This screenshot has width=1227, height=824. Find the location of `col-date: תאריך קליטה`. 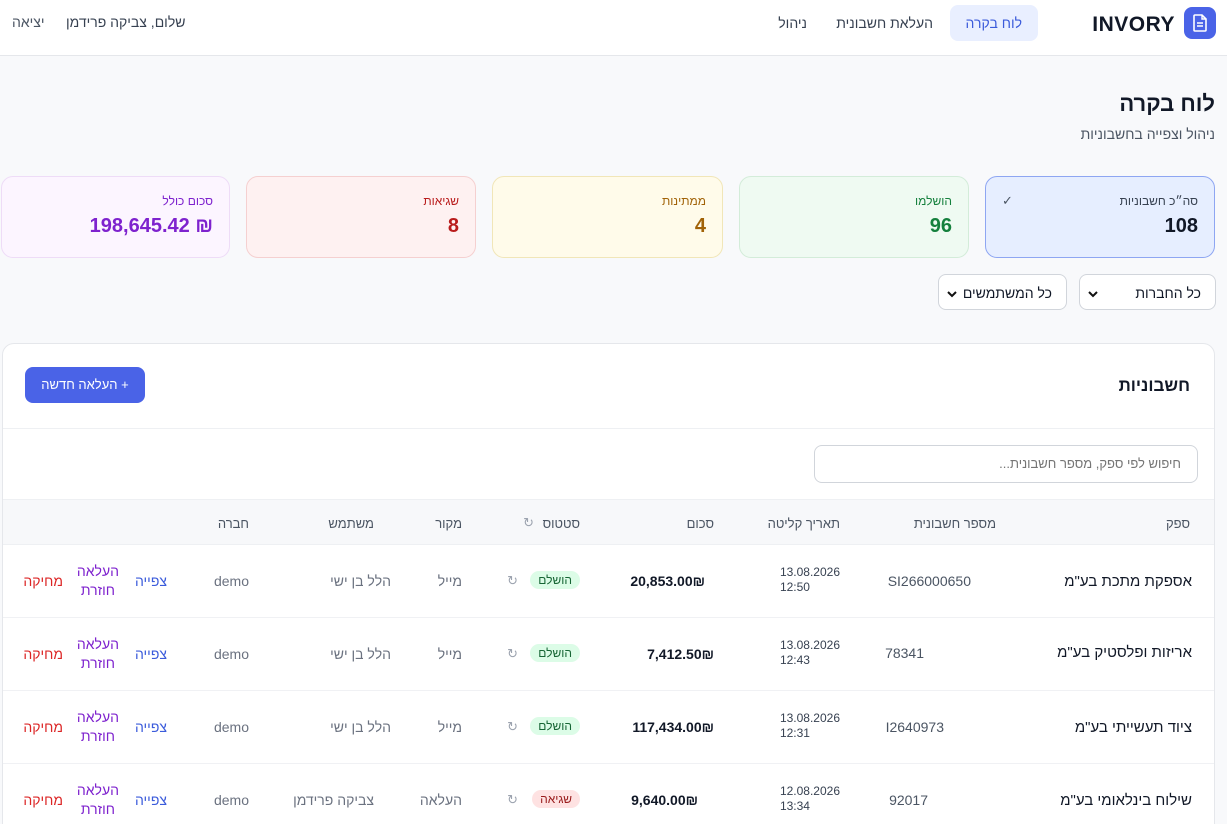

col-date: תאריך קליטה is located at coordinates (804, 523).